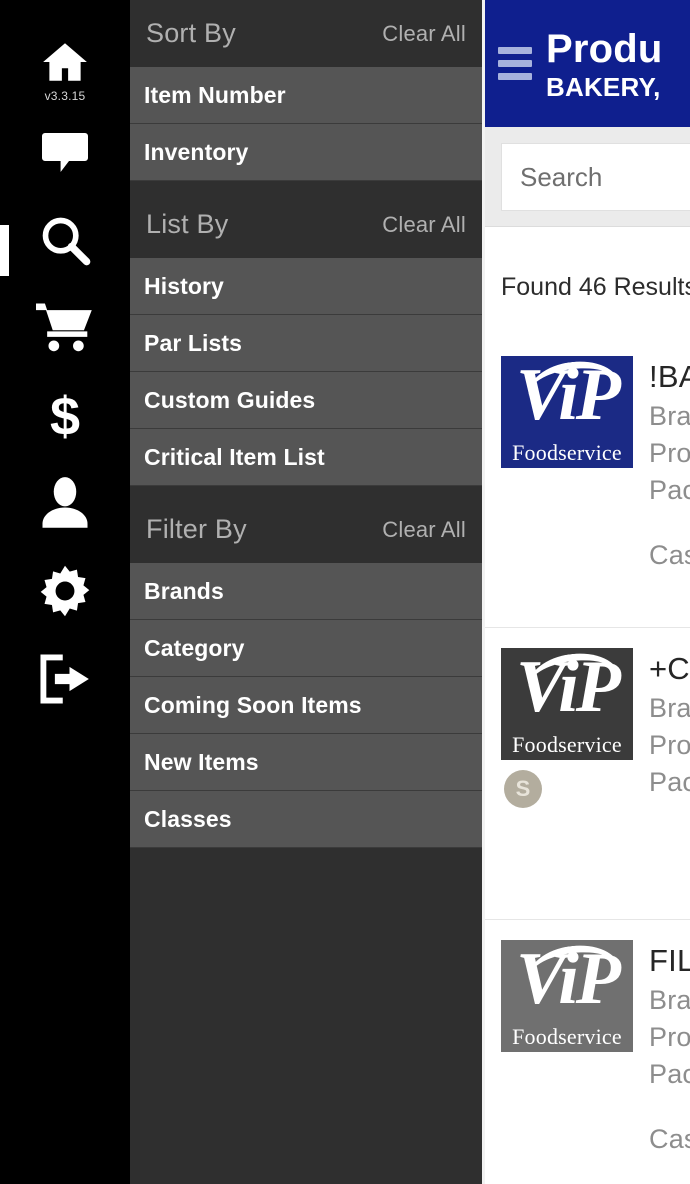  I want to click on rail-item-pricing: $, so click(65, 416).